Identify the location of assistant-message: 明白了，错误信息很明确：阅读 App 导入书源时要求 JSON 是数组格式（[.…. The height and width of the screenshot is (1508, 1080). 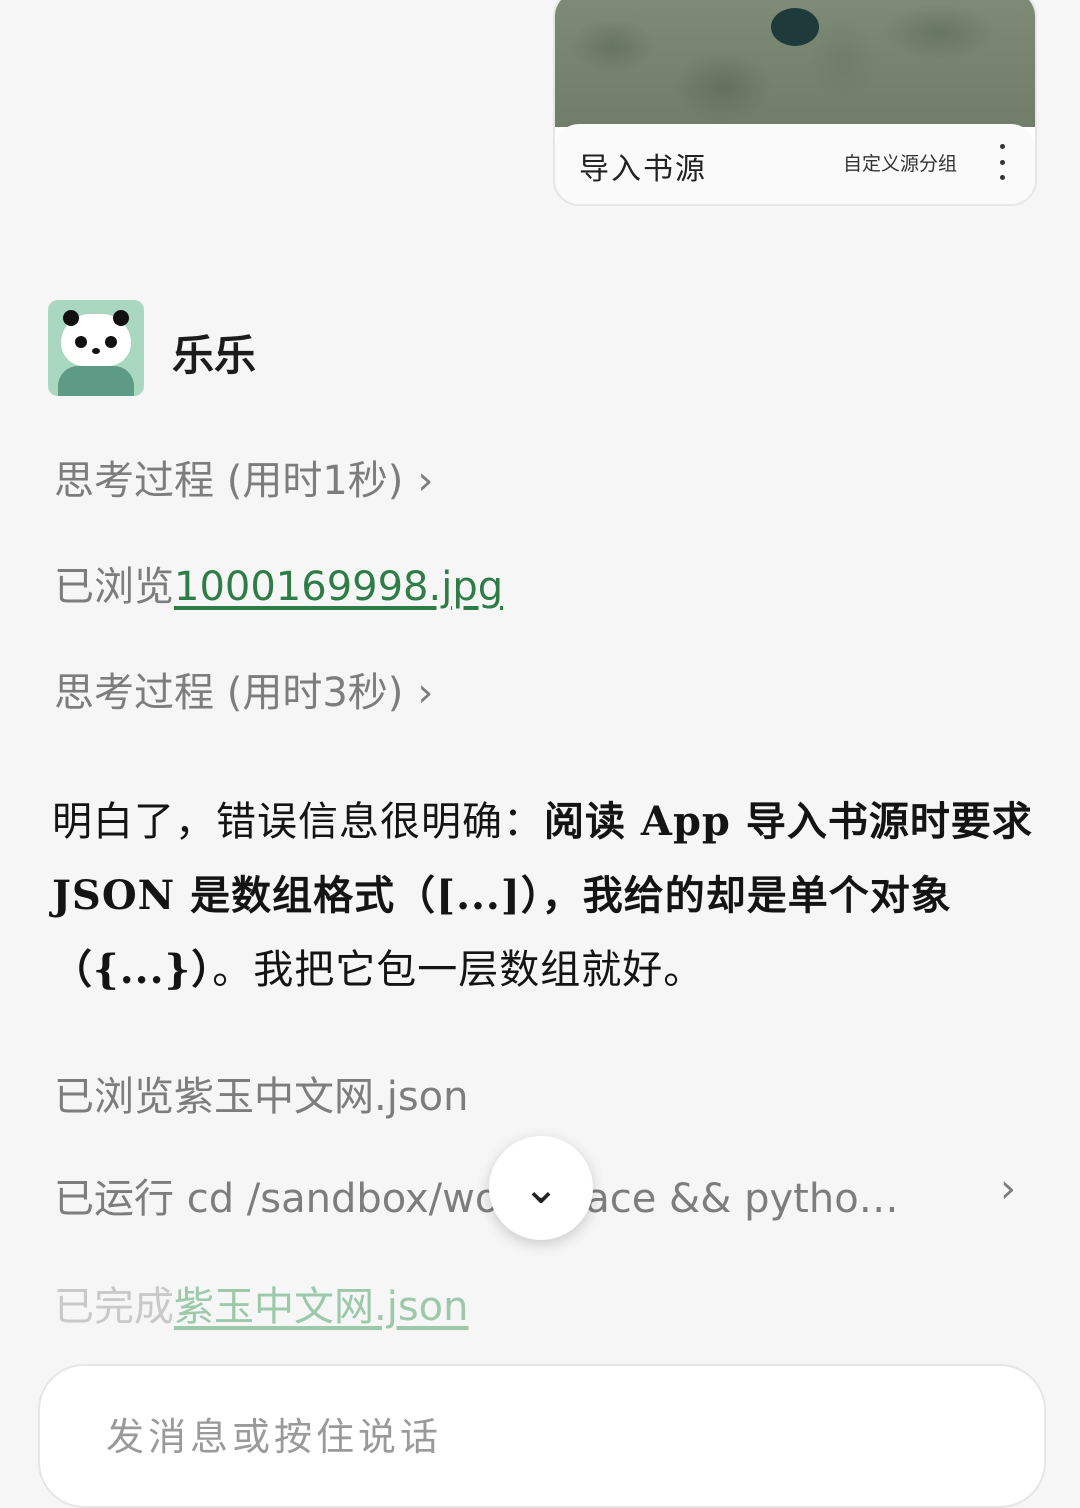
(547, 896).